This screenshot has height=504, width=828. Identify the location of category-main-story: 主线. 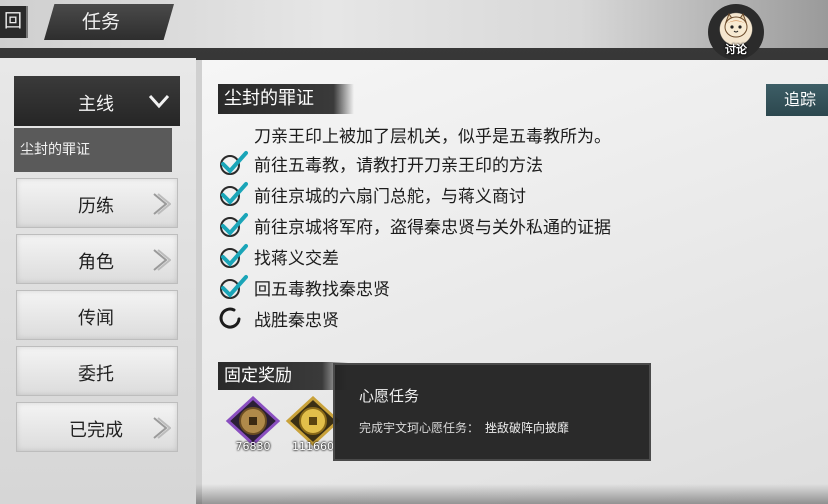
(97, 101).